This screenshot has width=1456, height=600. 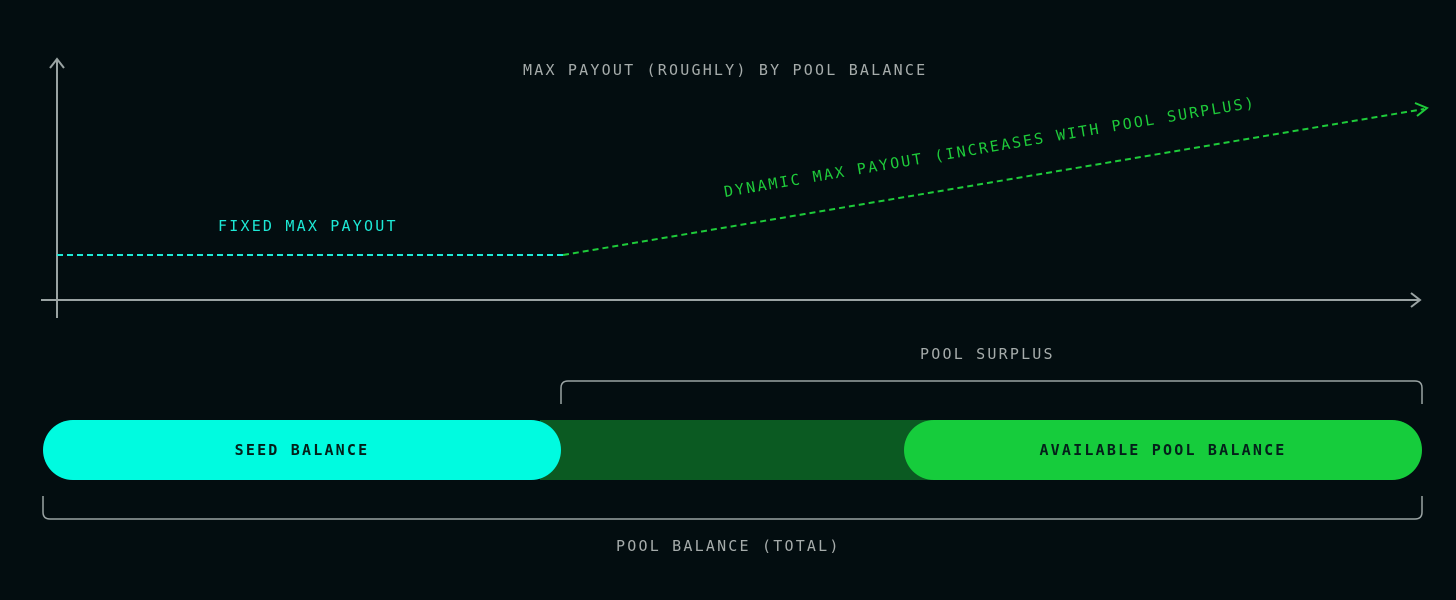 I want to click on available-pool-balance-label: AVAILABLE POOL BALANCE, so click(x=1163, y=450).